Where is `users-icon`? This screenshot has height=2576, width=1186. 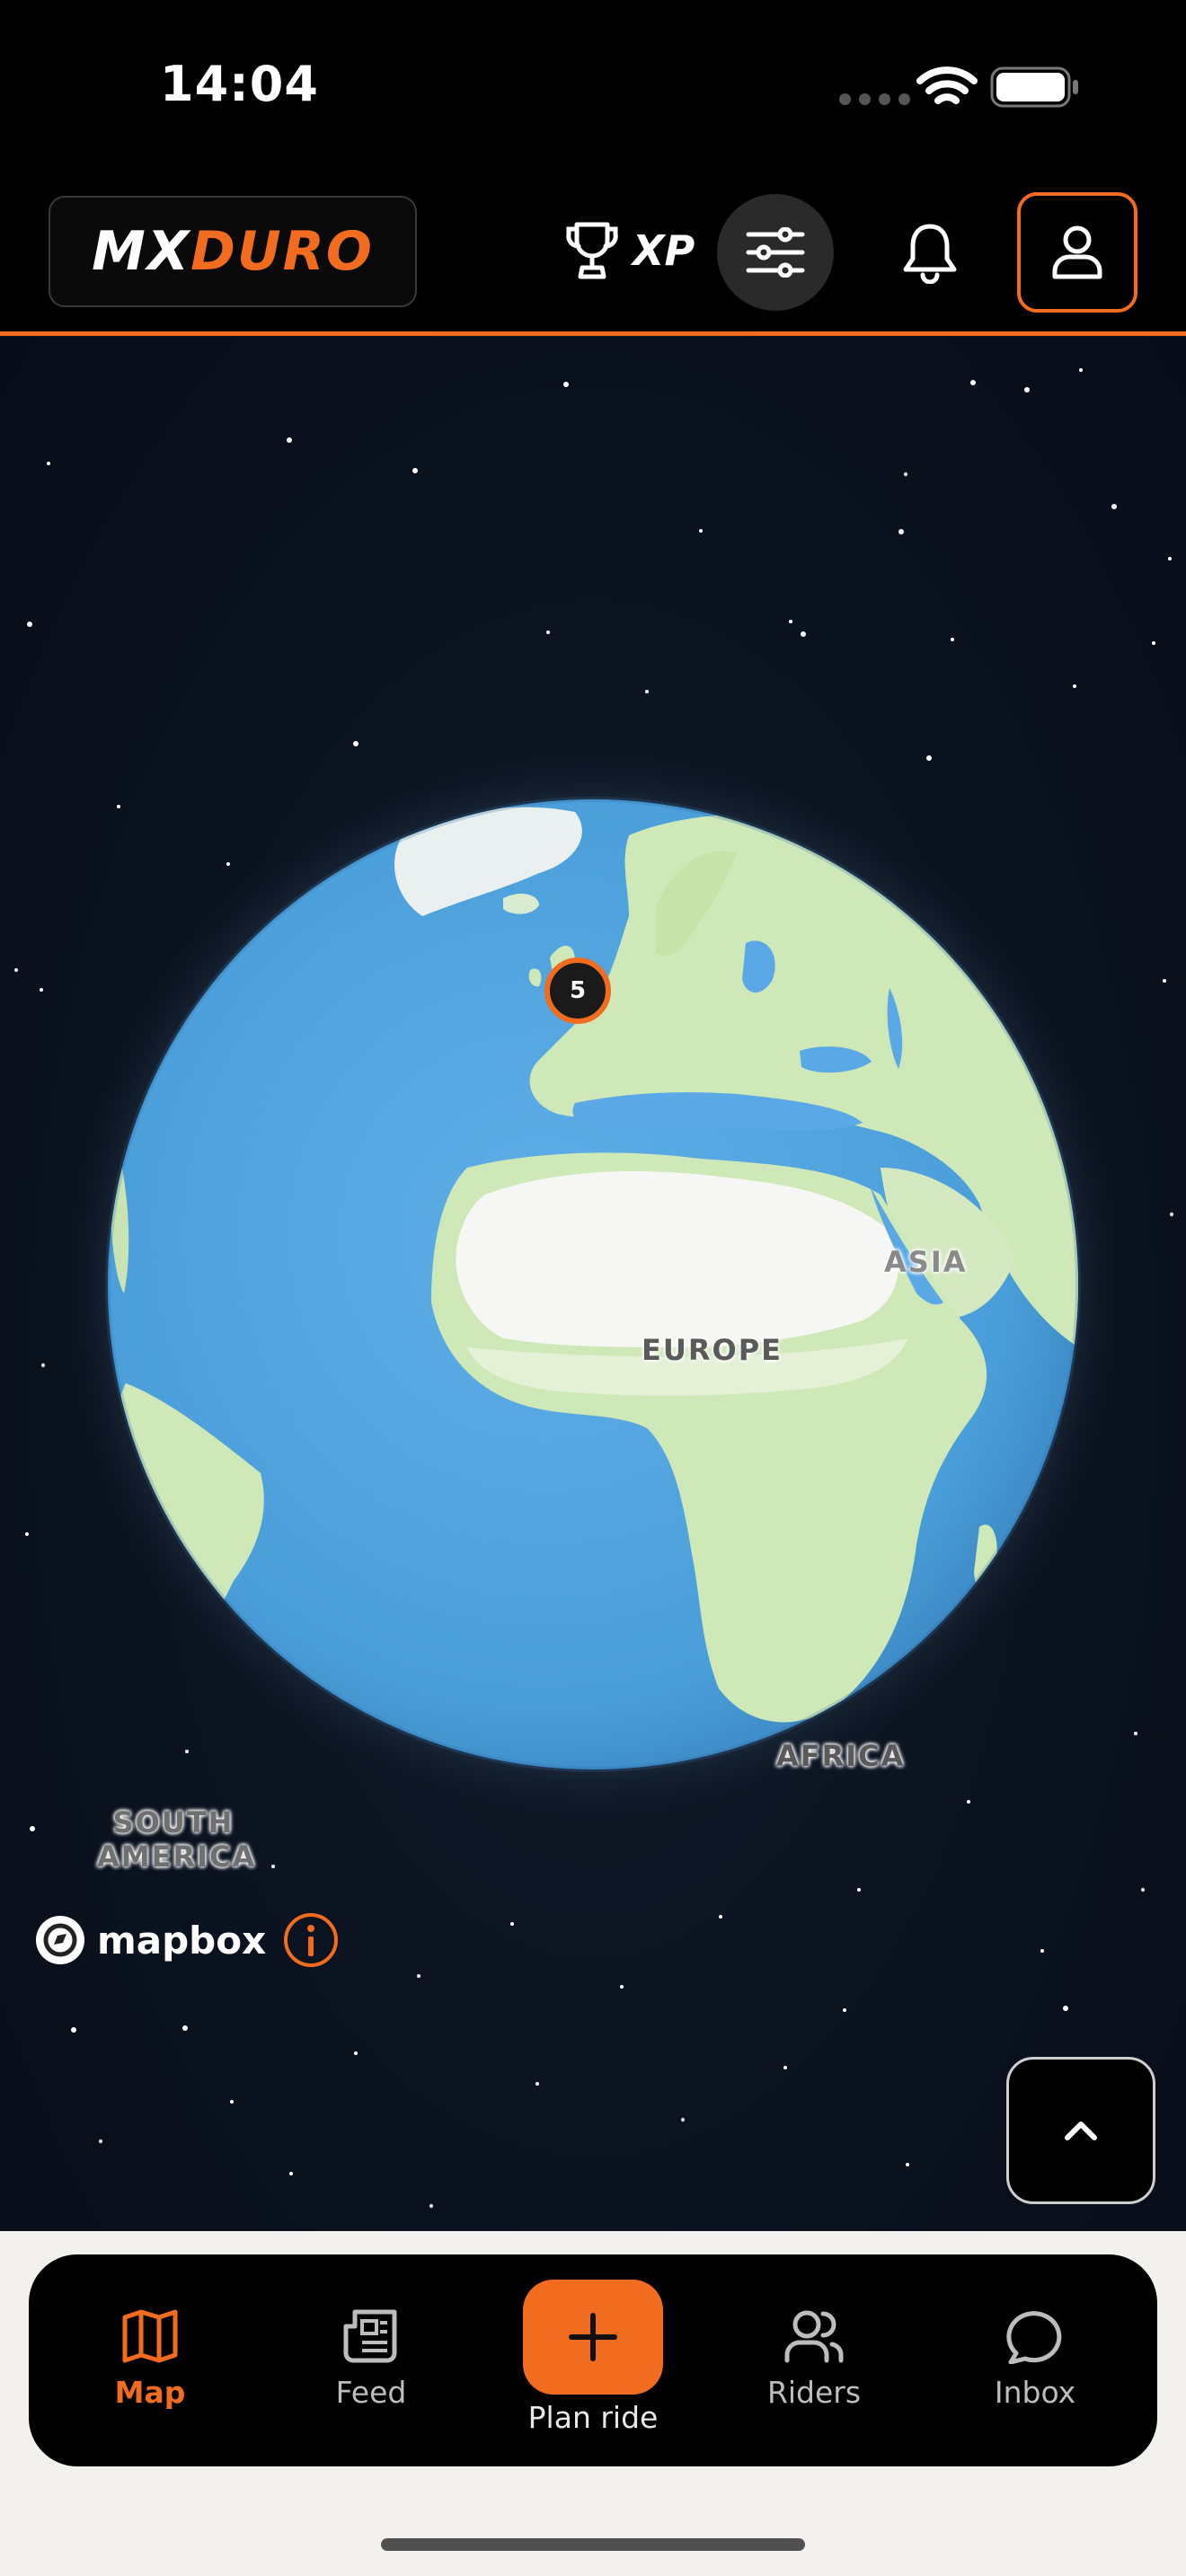
users-icon is located at coordinates (814, 2336).